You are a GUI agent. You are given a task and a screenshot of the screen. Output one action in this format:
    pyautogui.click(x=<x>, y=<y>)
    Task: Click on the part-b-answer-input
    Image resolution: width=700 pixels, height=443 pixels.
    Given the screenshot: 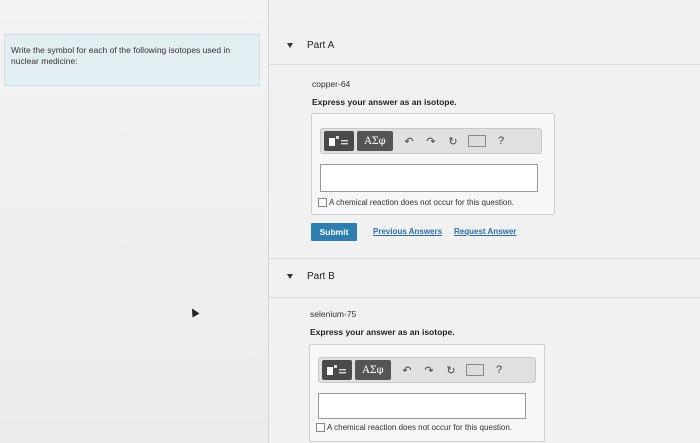 What is the action you would take?
    pyautogui.click(x=422, y=406)
    